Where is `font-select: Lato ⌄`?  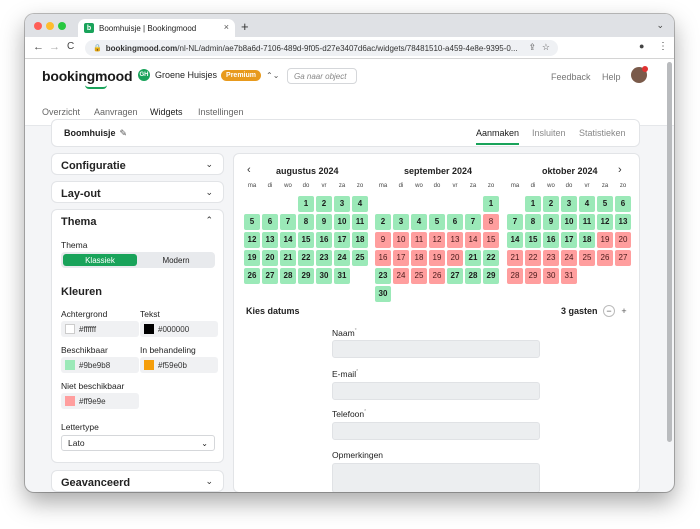
font-select: Lato ⌄ is located at coordinates (138, 443).